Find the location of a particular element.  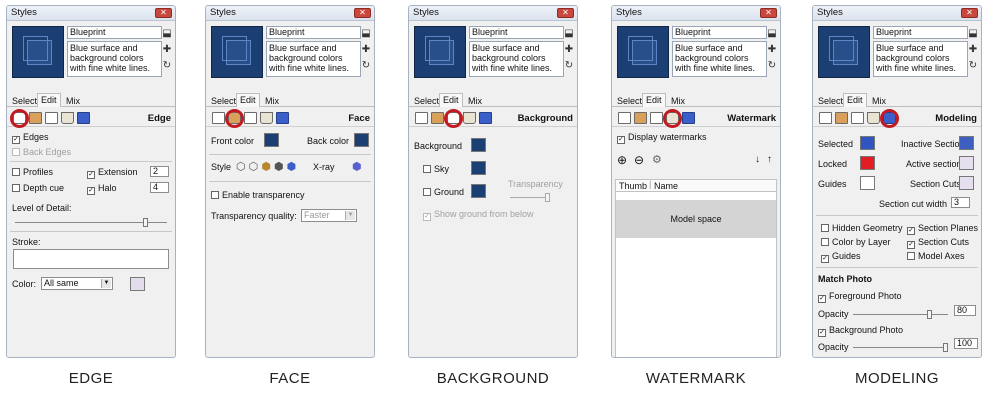

display-watermarks-checkbox: ✓ Display watermarks is located at coordinates (662, 138).